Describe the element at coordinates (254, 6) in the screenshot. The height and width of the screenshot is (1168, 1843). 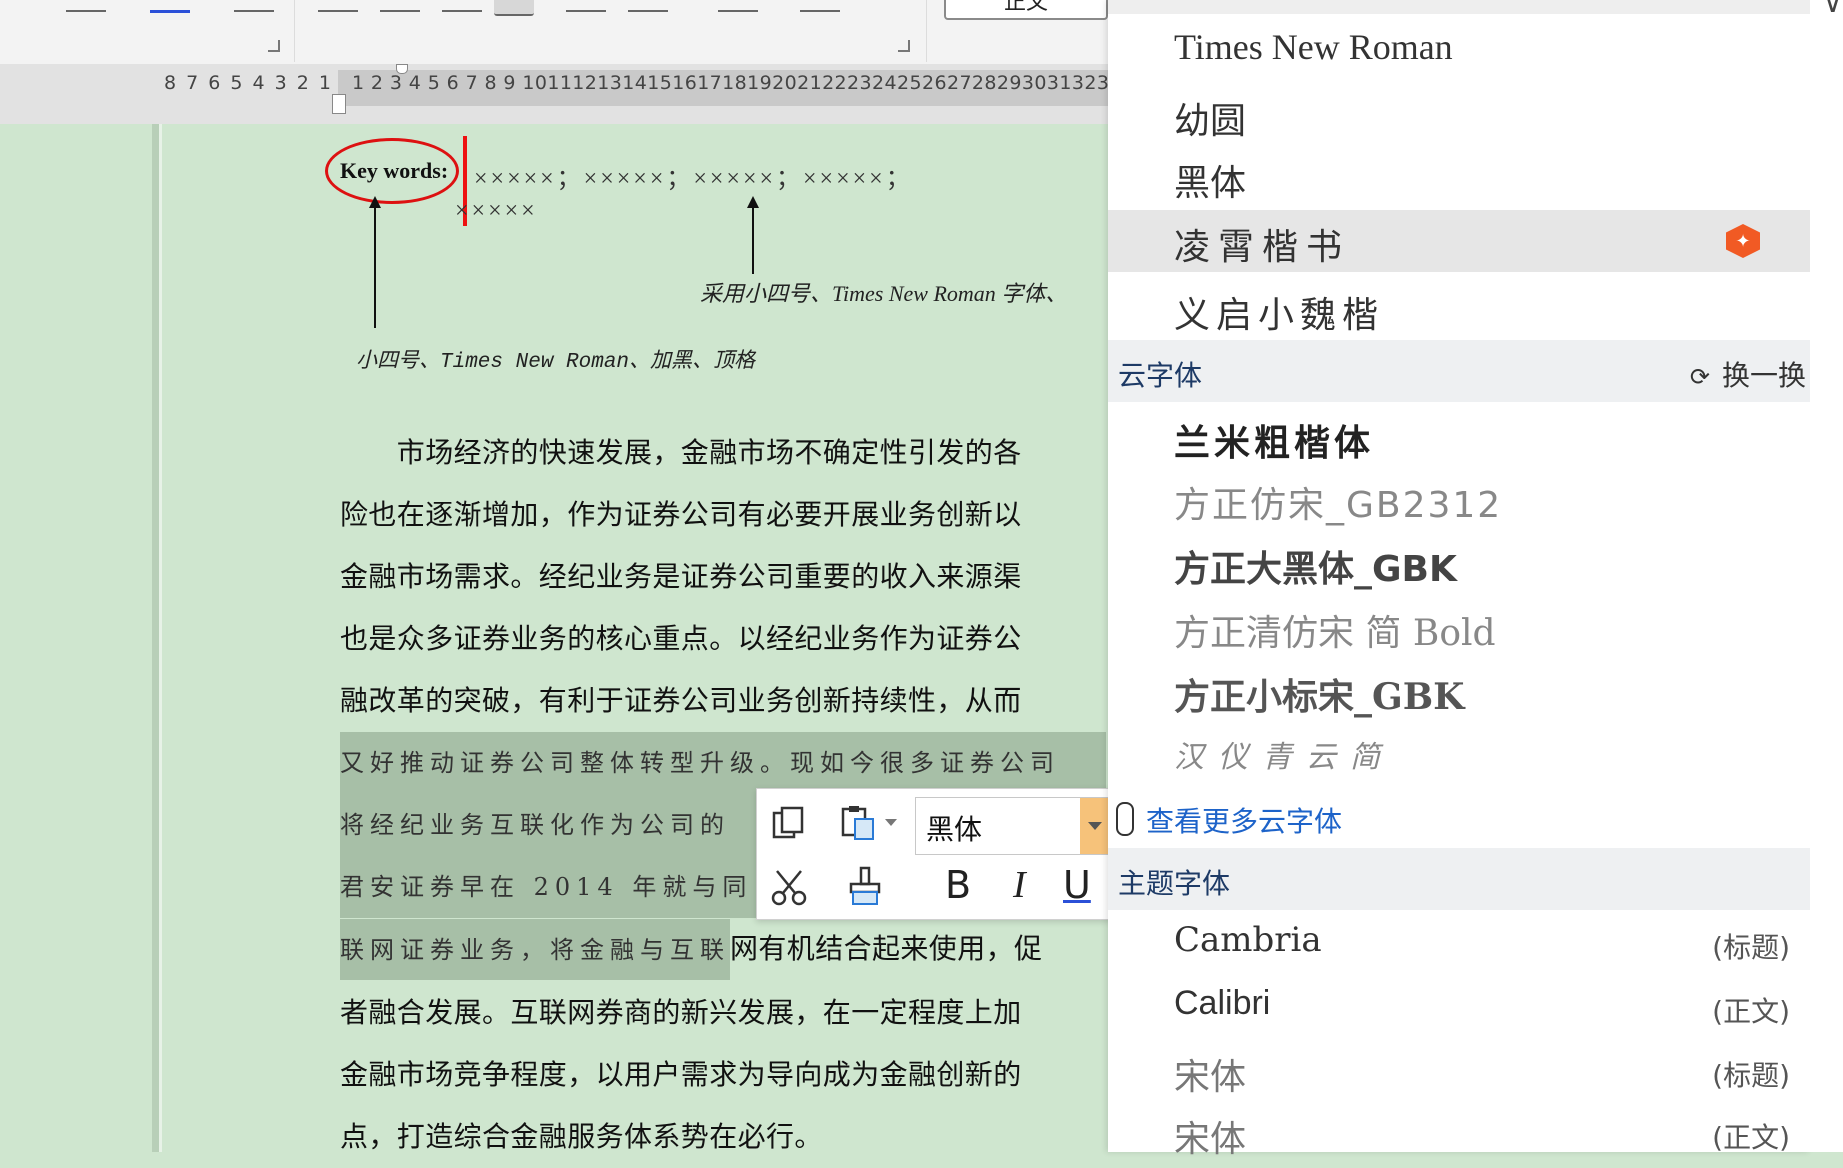
I see `character-shading-icon` at that location.